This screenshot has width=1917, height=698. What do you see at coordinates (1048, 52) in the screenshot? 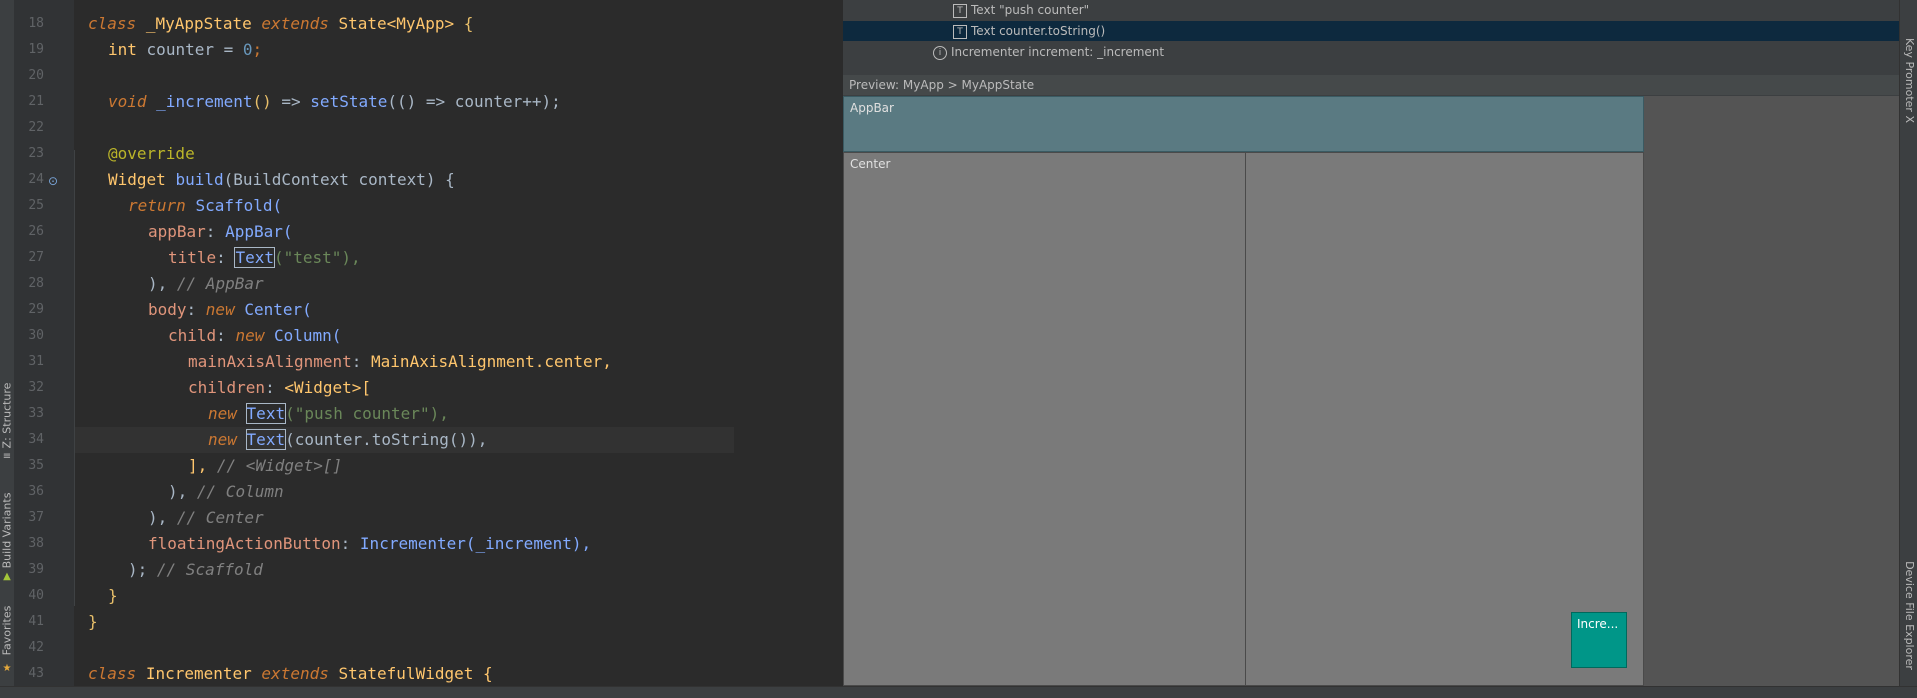
I see `tree-item-incrementer: i Incrementer increment: _increment` at bounding box center [1048, 52].